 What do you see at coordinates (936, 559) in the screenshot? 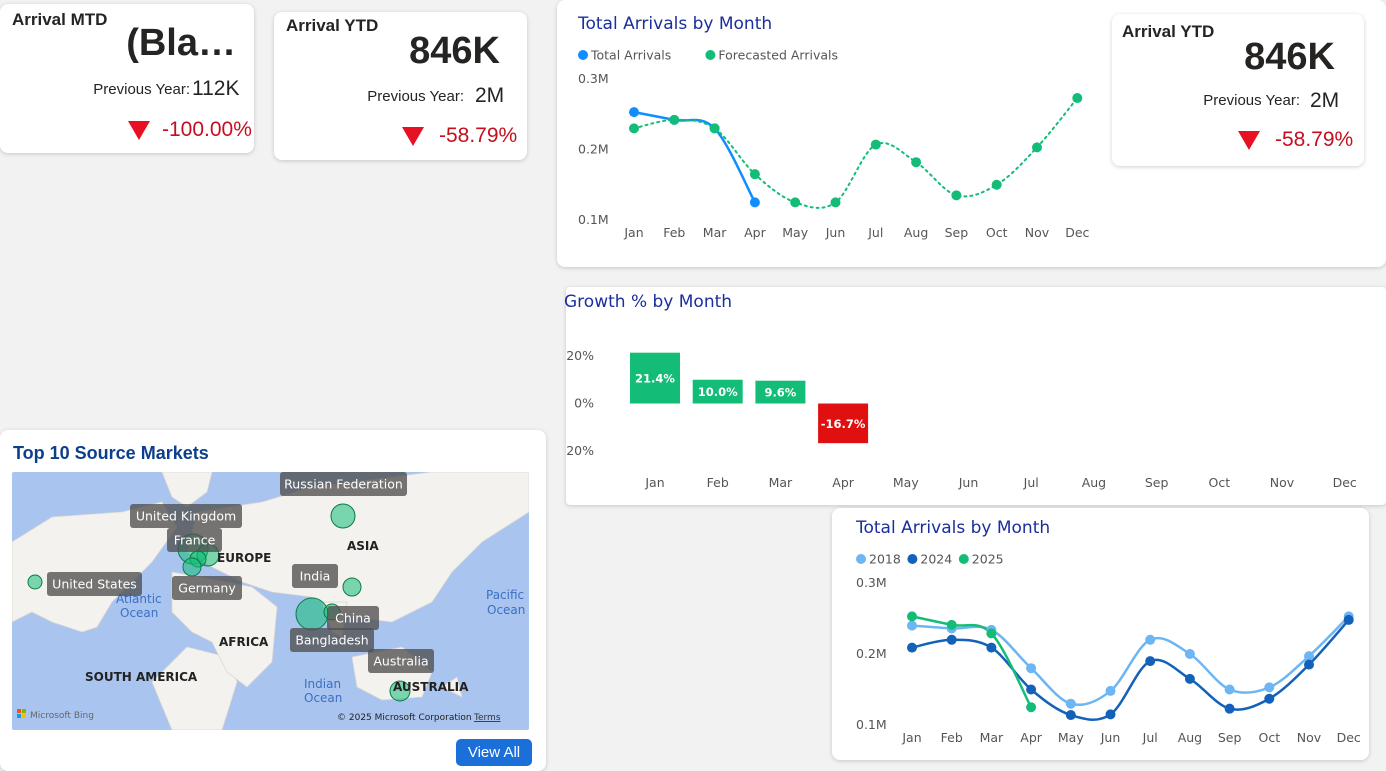
I see `legend-label: 2024` at bounding box center [936, 559].